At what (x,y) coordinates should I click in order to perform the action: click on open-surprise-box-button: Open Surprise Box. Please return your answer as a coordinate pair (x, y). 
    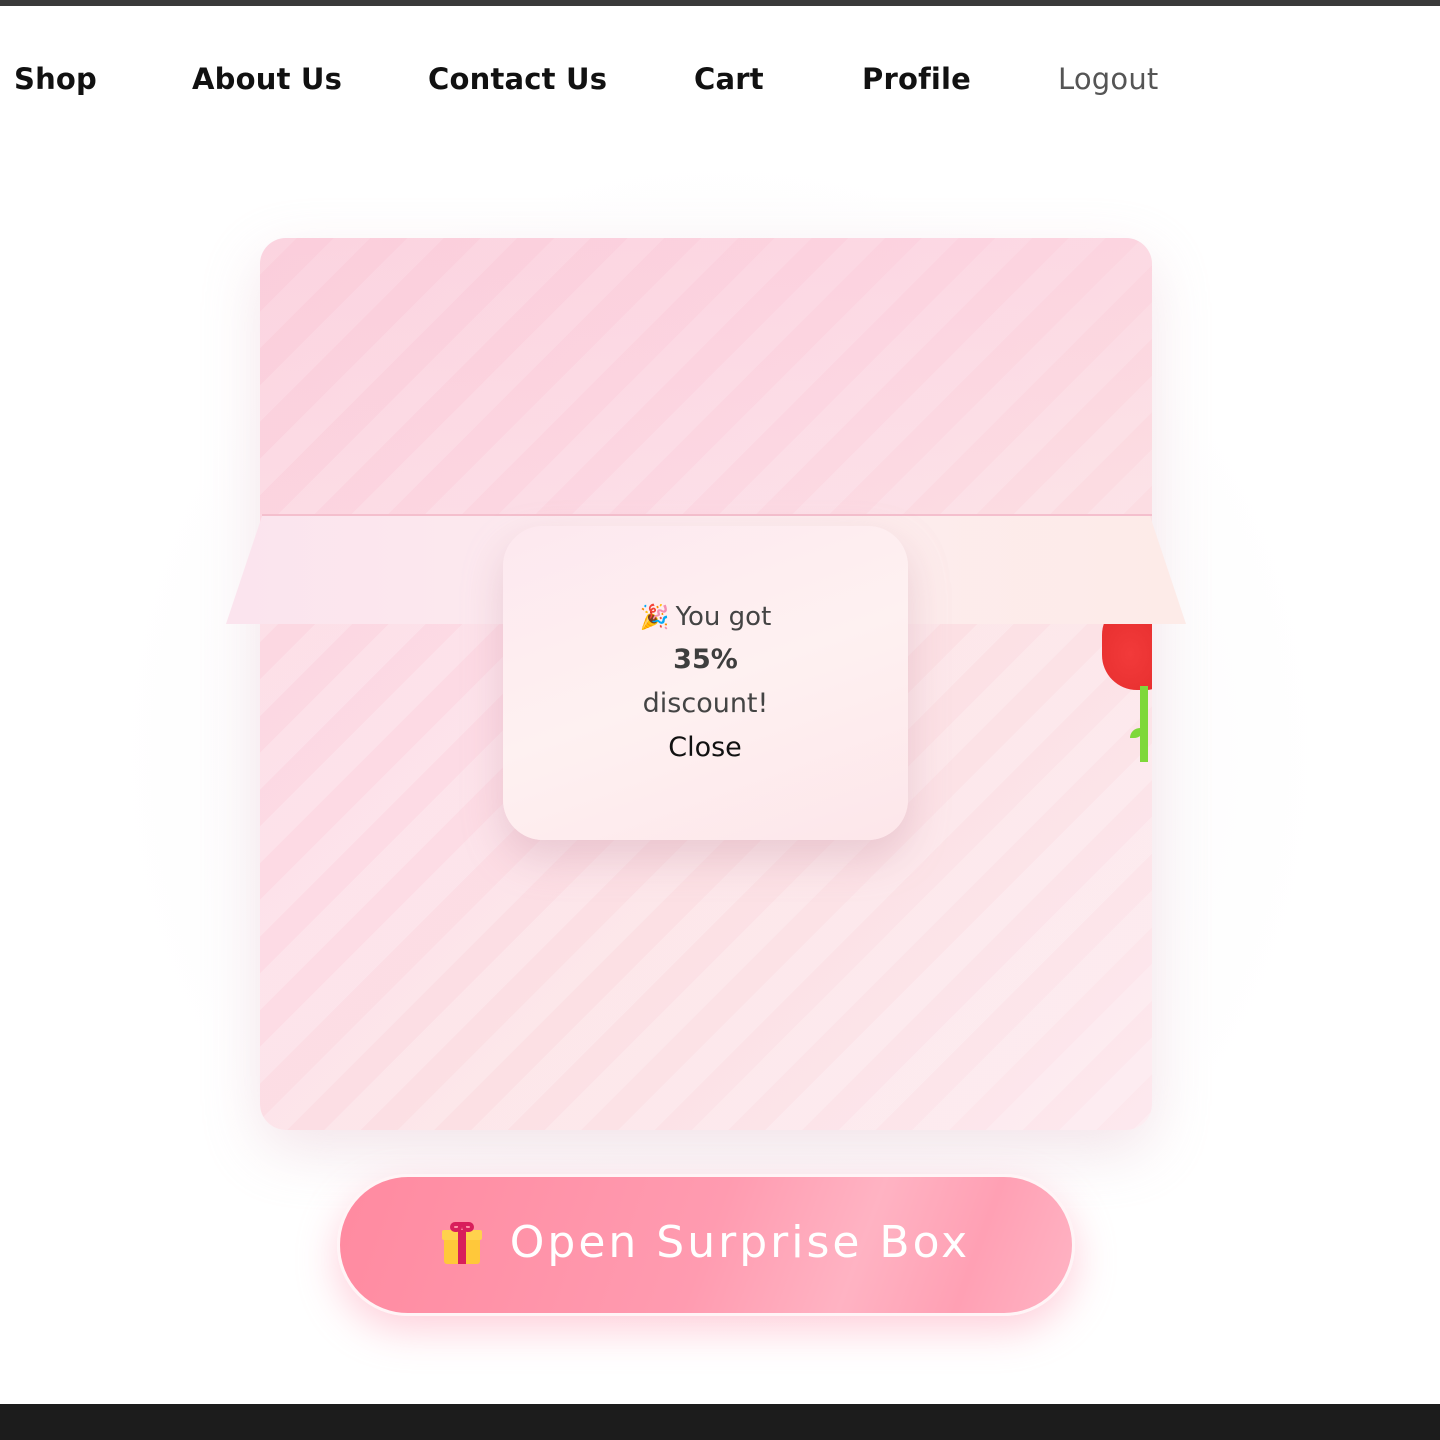
    Looking at the image, I should click on (706, 1245).